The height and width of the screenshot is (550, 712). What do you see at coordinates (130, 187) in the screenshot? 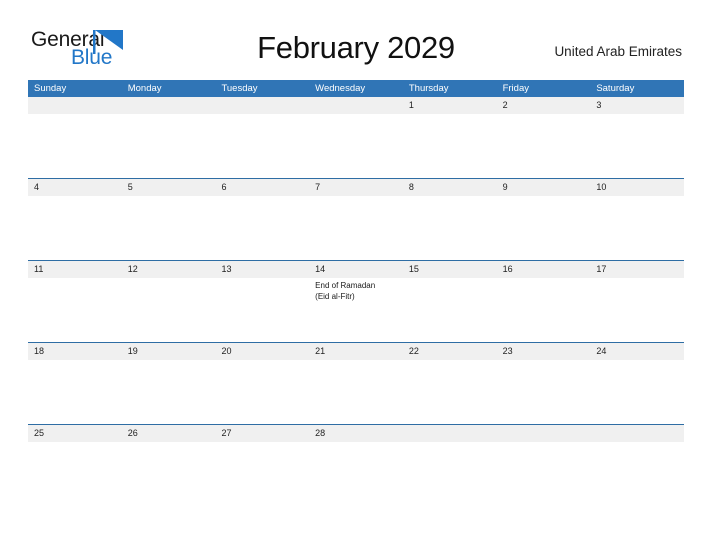
I see `day-number: 5` at bounding box center [130, 187].